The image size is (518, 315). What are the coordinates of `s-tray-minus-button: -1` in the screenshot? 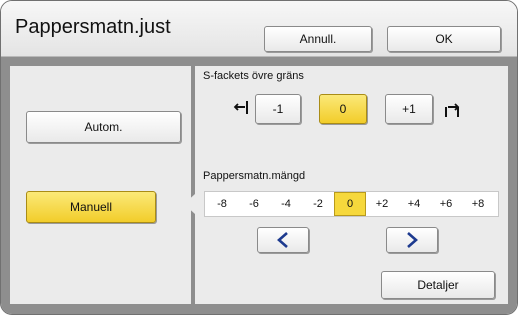 It's located at (278, 109).